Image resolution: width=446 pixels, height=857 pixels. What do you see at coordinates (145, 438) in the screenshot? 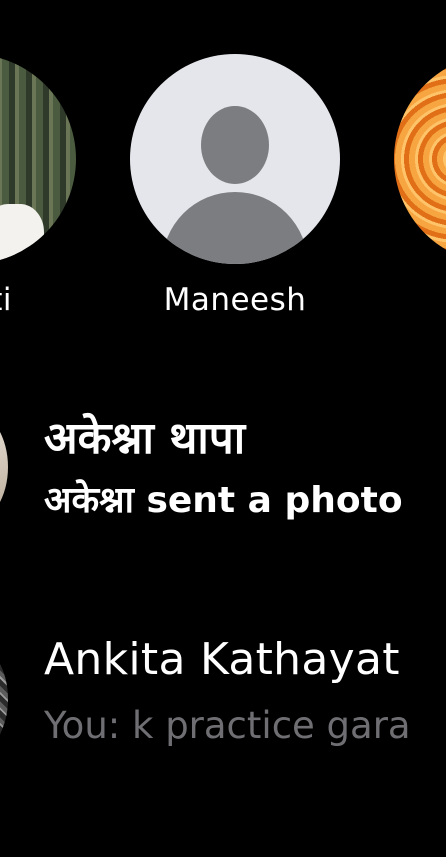
I see `conversation-title: अकेश्ना थापा` at bounding box center [145, 438].